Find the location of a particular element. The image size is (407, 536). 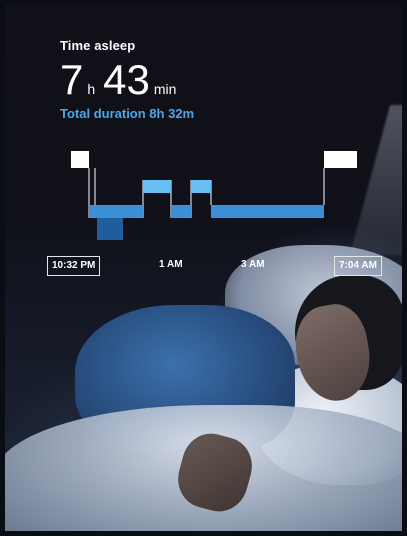

stage-awake-start is located at coordinates (80, 159).